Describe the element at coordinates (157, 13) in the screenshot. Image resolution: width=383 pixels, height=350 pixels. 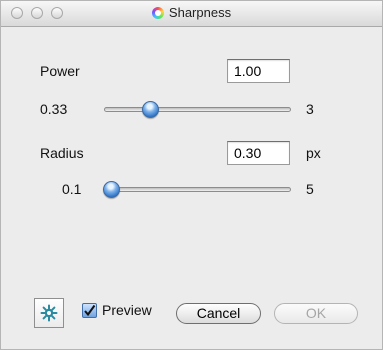
I see `color-wheel-icon` at that location.